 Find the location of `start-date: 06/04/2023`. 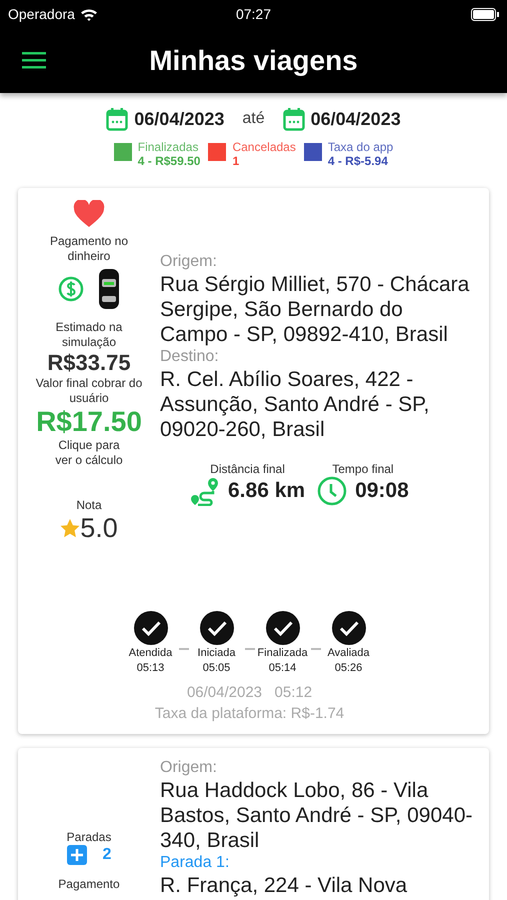

start-date: 06/04/2023 is located at coordinates (179, 119).